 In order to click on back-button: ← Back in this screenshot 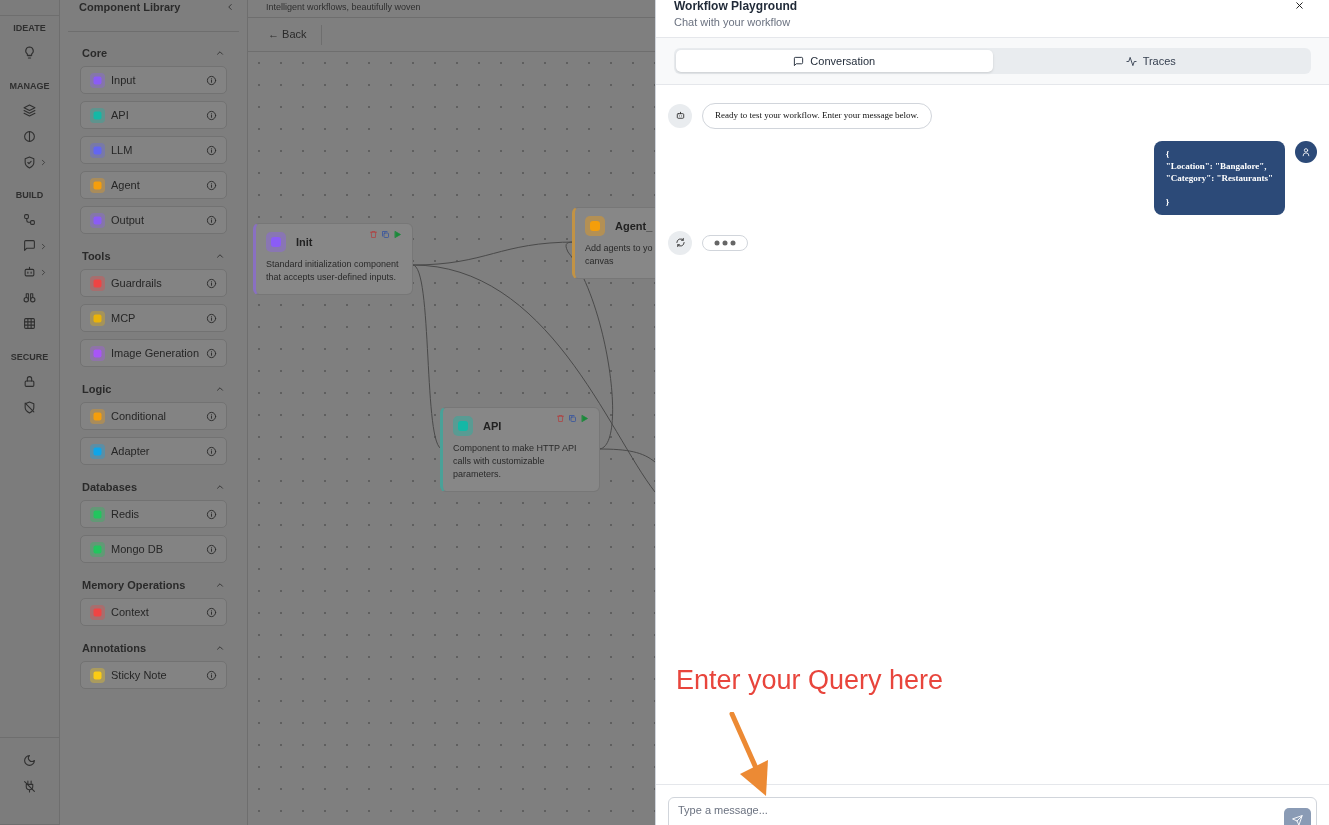, I will do `click(295, 34)`.